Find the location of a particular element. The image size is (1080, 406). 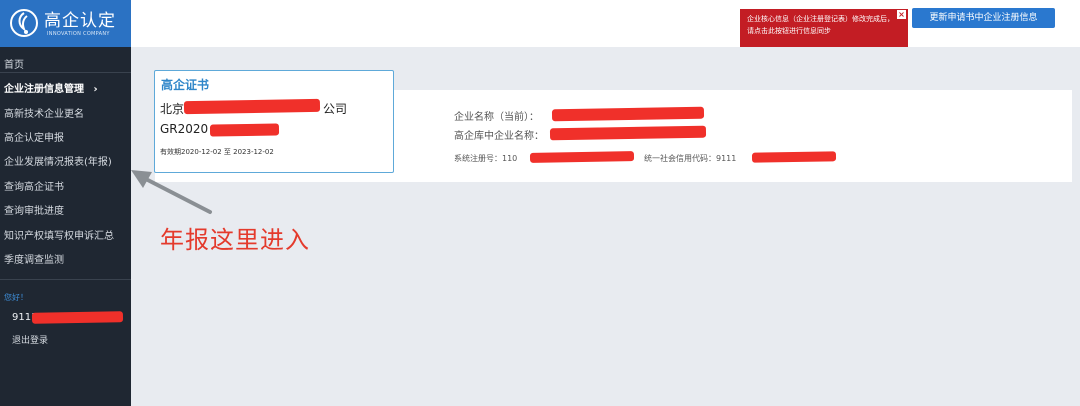

annotation-text: 年报这里进入 is located at coordinates (235, 240).